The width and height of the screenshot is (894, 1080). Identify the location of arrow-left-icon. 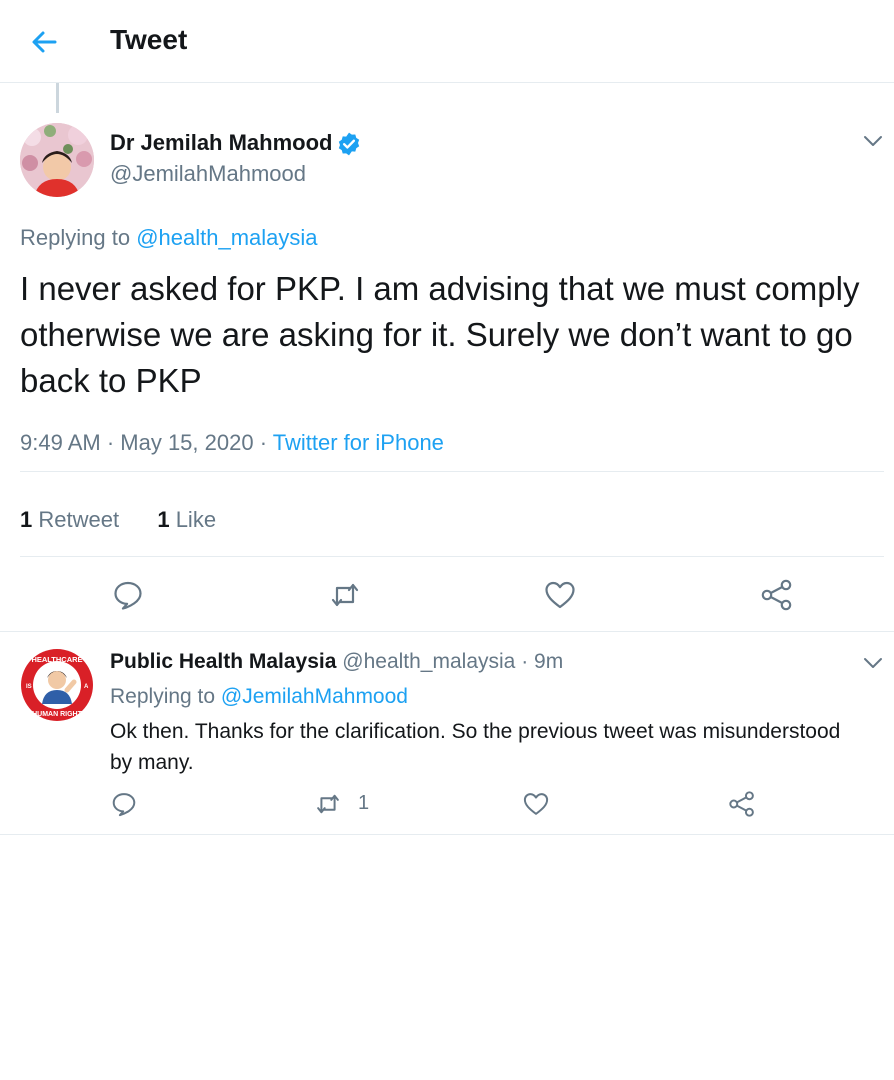
(44, 42).